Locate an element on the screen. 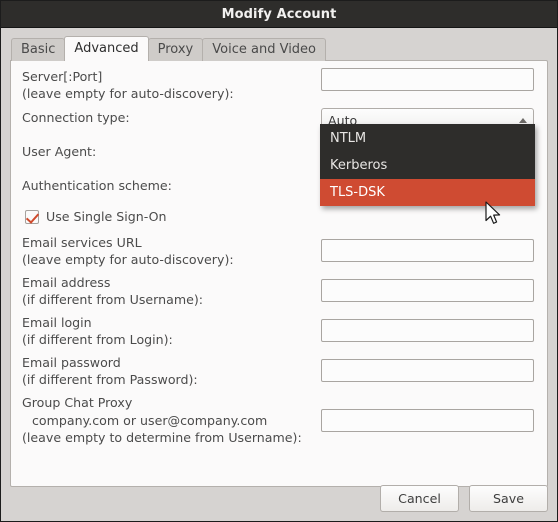 The height and width of the screenshot is (522, 558). tab-advanced: Advanced is located at coordinates (106, 48).